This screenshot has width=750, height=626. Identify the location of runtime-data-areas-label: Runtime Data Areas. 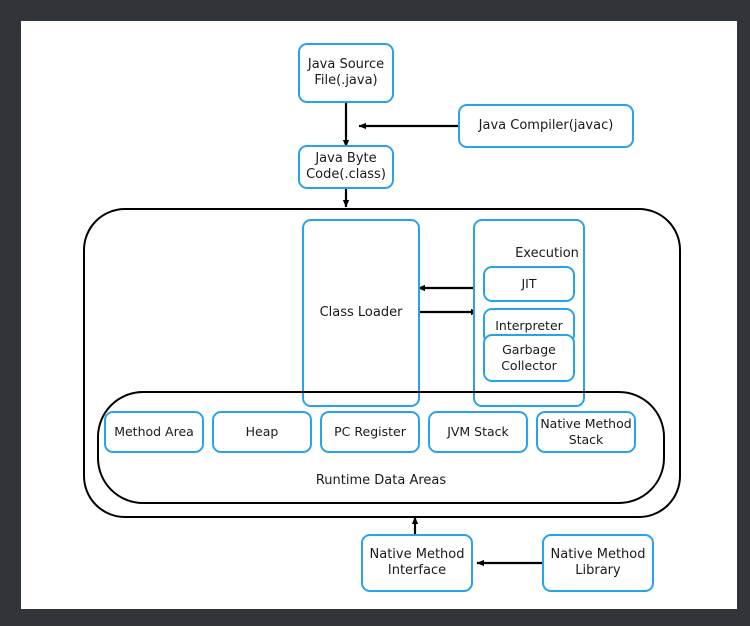
(381, 480).